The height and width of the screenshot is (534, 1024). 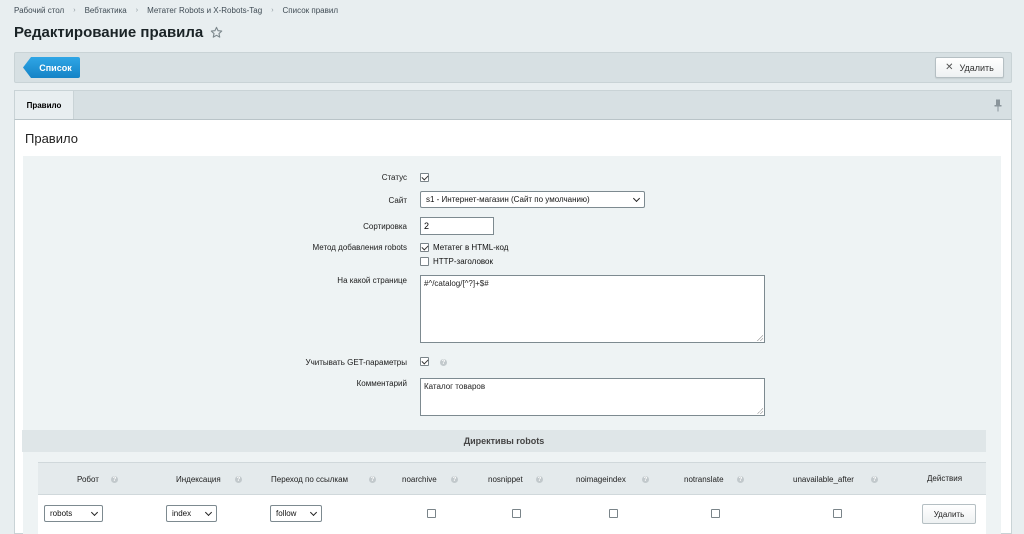 I want to click on follow-select-value: follow, so click(x=286, y=513).